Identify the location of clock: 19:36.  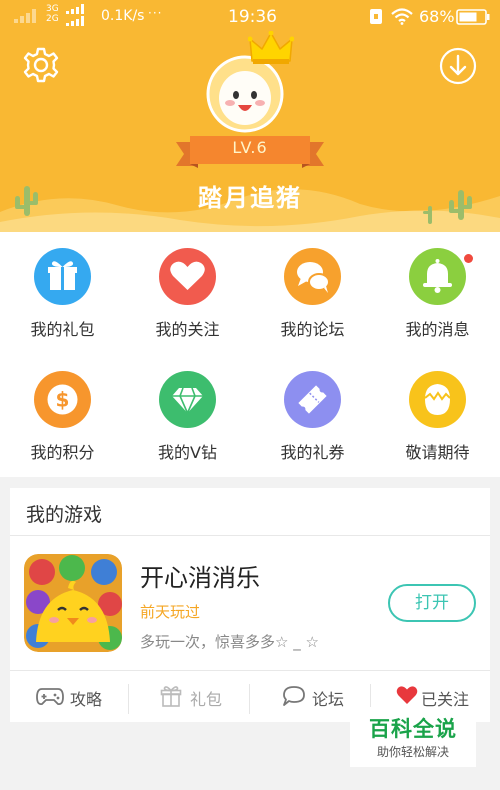
(252, 17).